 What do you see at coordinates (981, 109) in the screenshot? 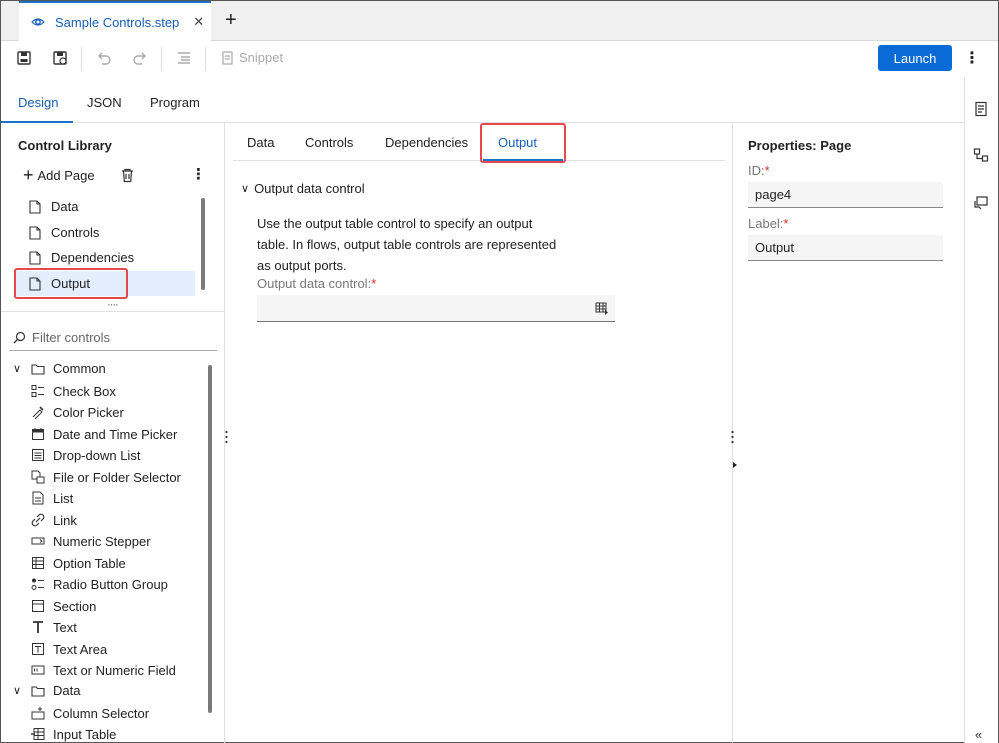
I see `properties-icon` at bounding box center [981, 109].